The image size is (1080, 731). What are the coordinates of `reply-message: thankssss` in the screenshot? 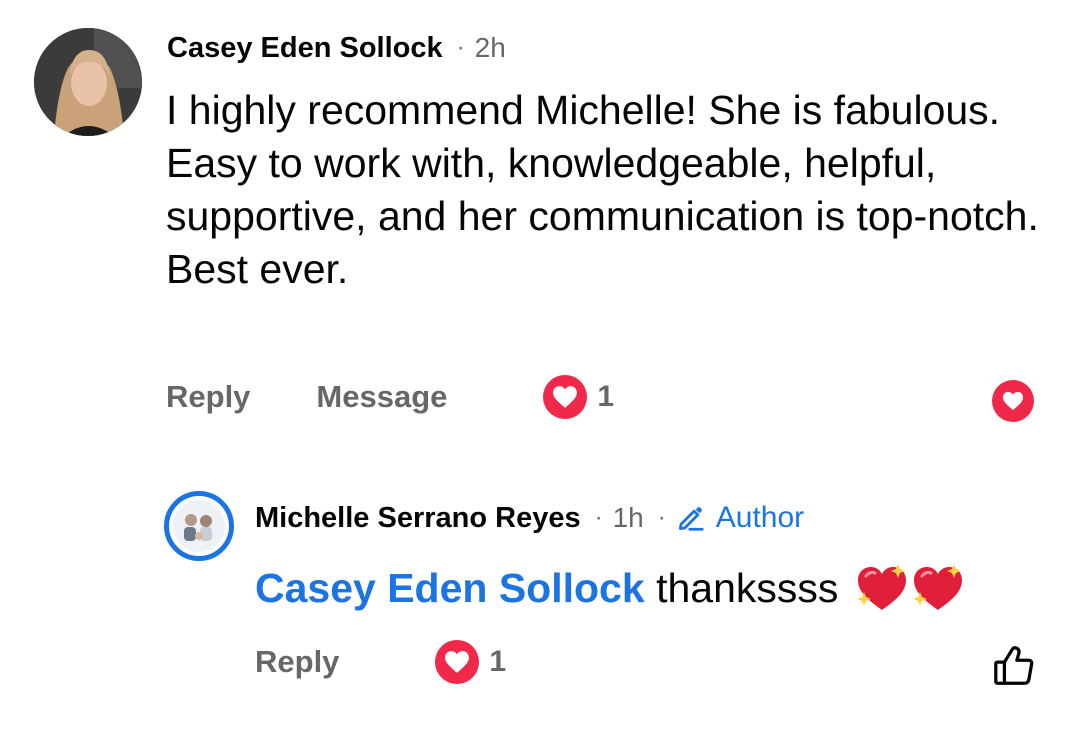 It's located at (747, 588).